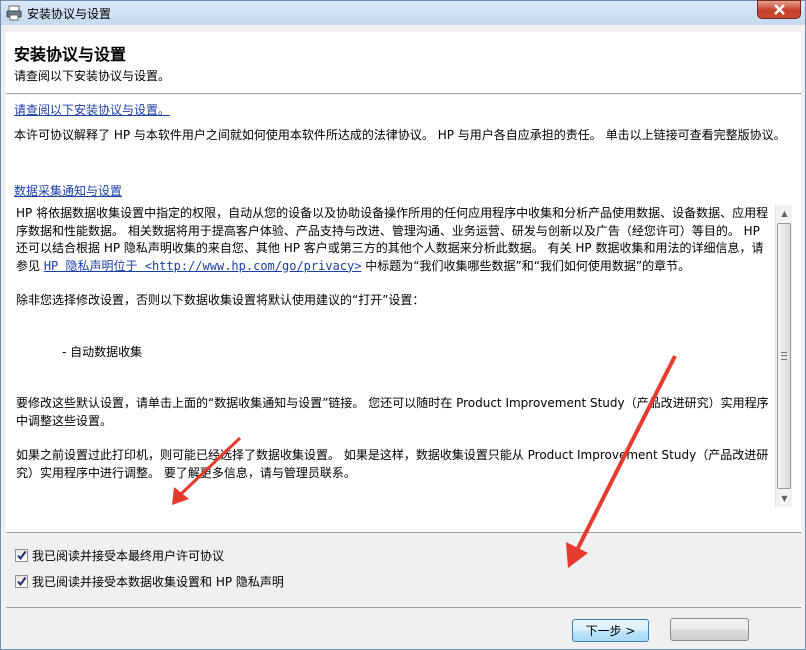 This screenshot has height=650, width=806. Describe the element at coordinates (68, 191) in the screenshot. I see `data-collection-link: 数据采集通知与设置` at that location.